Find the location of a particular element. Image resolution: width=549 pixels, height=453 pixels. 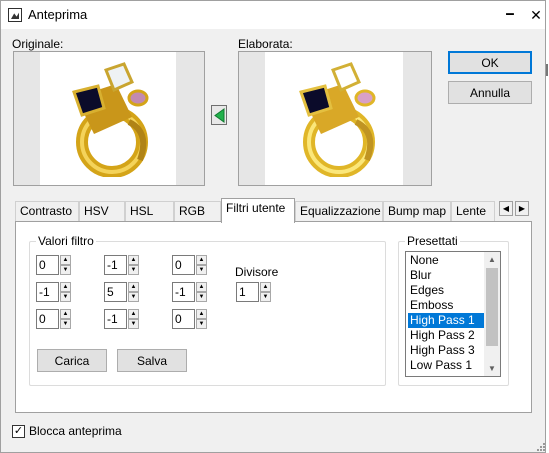

tab-rgb: RGB is located at coordinates (197, 211).